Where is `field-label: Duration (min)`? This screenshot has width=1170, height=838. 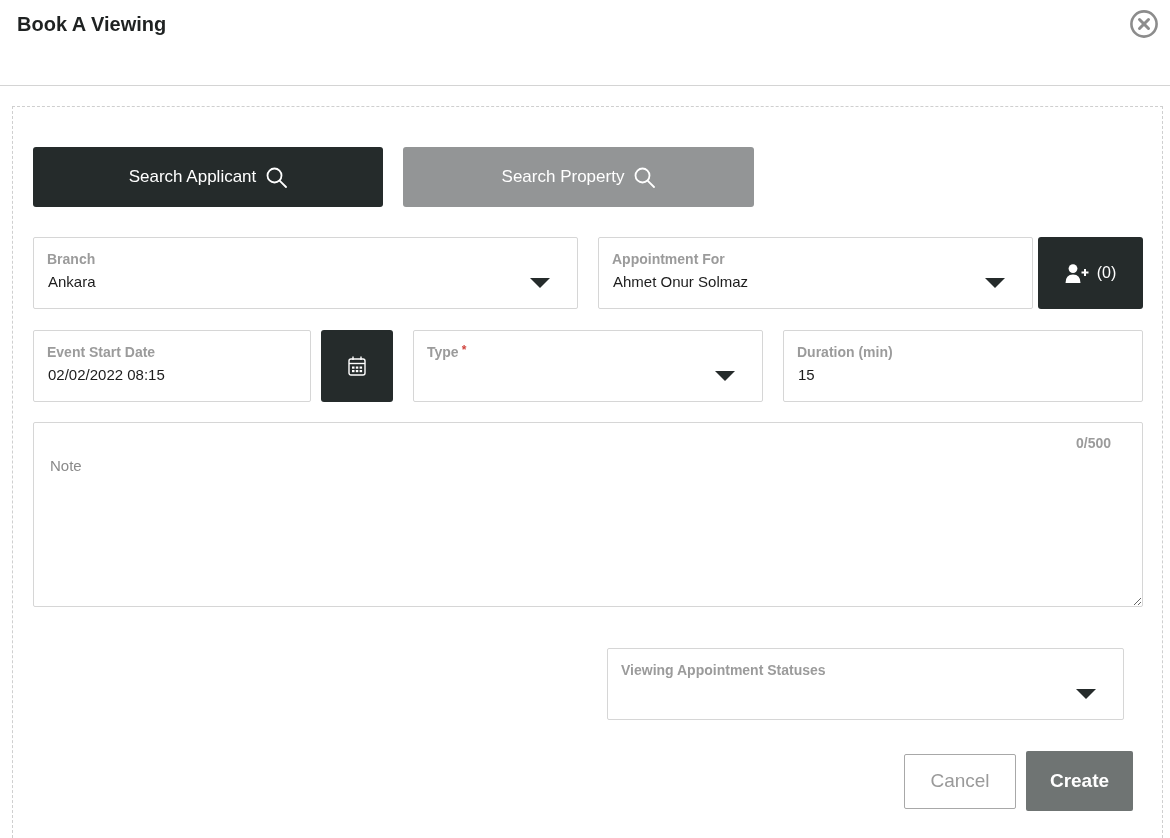 field-label: Duration (min) is located at coordinates (845, 352).